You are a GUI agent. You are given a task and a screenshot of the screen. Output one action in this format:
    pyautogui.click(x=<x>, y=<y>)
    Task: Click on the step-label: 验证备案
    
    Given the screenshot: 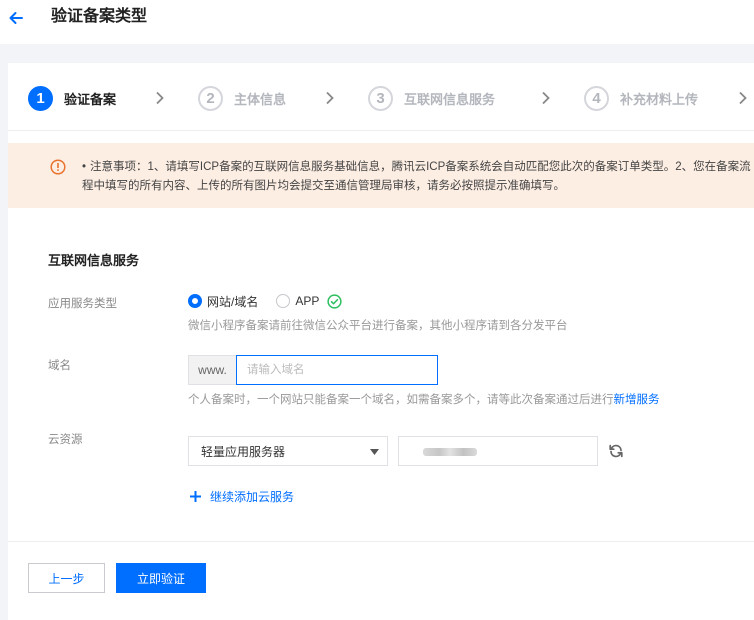 What is the action you would take?
    pyautogui.click(x=90, y=99)
    